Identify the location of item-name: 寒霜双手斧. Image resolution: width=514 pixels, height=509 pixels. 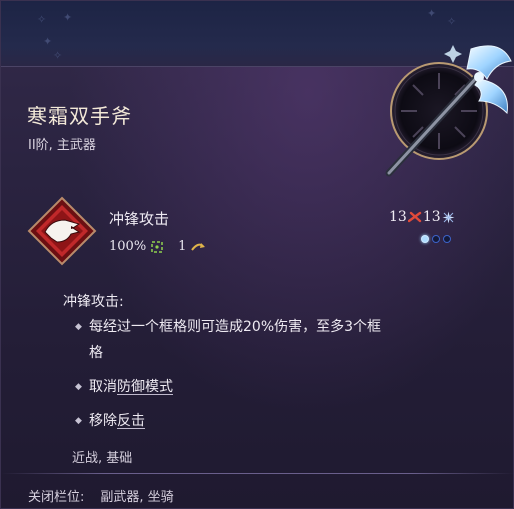
(79, 116).